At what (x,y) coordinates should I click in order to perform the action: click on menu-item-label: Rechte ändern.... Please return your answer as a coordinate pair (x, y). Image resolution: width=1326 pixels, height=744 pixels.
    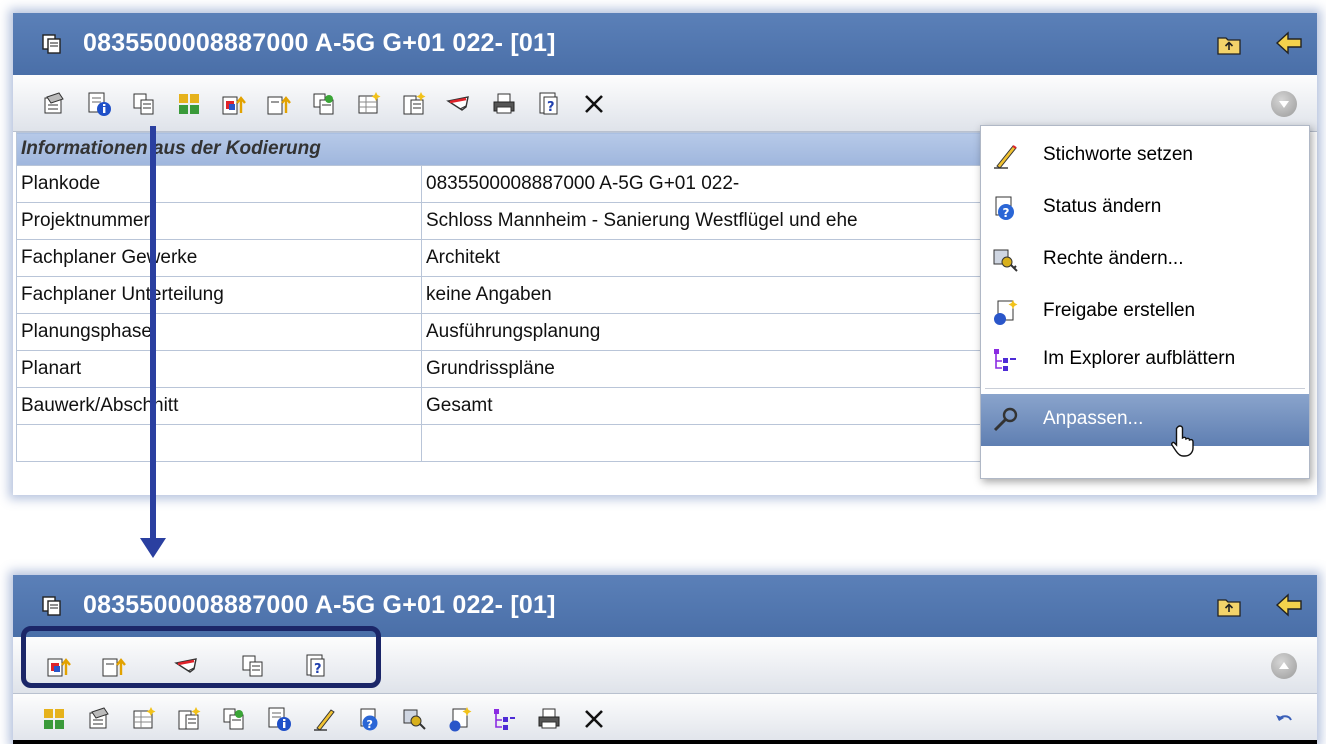
    Looking at the image, I should click on (1113, 258).